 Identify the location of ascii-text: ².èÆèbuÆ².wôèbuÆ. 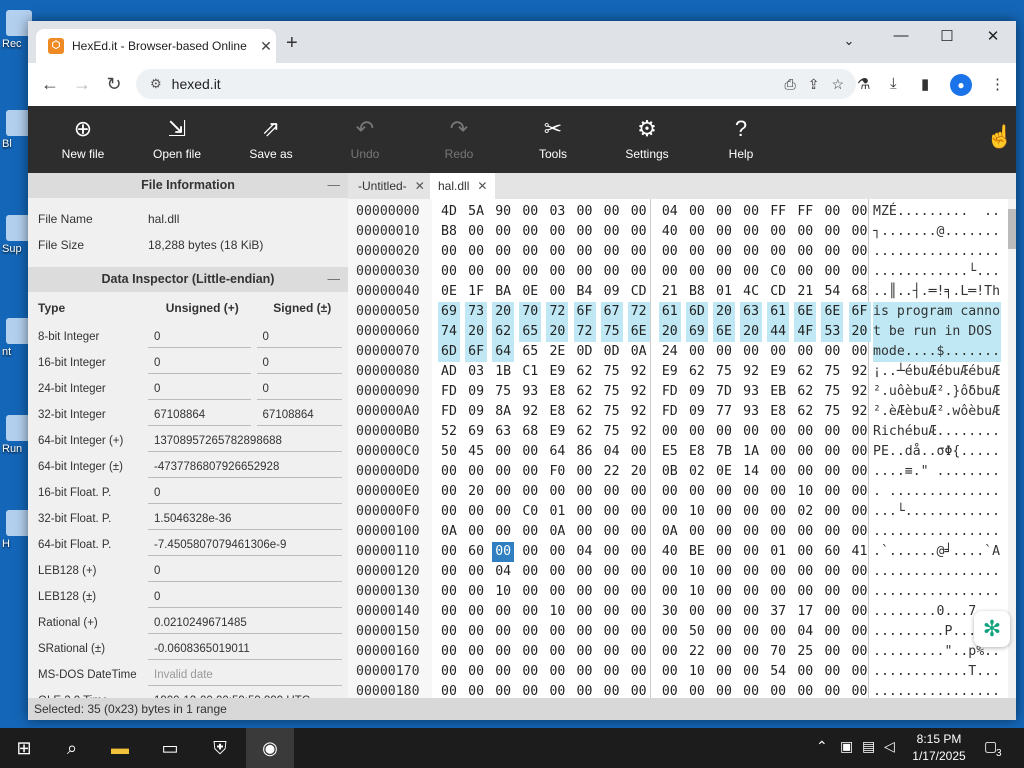
(937, 412).